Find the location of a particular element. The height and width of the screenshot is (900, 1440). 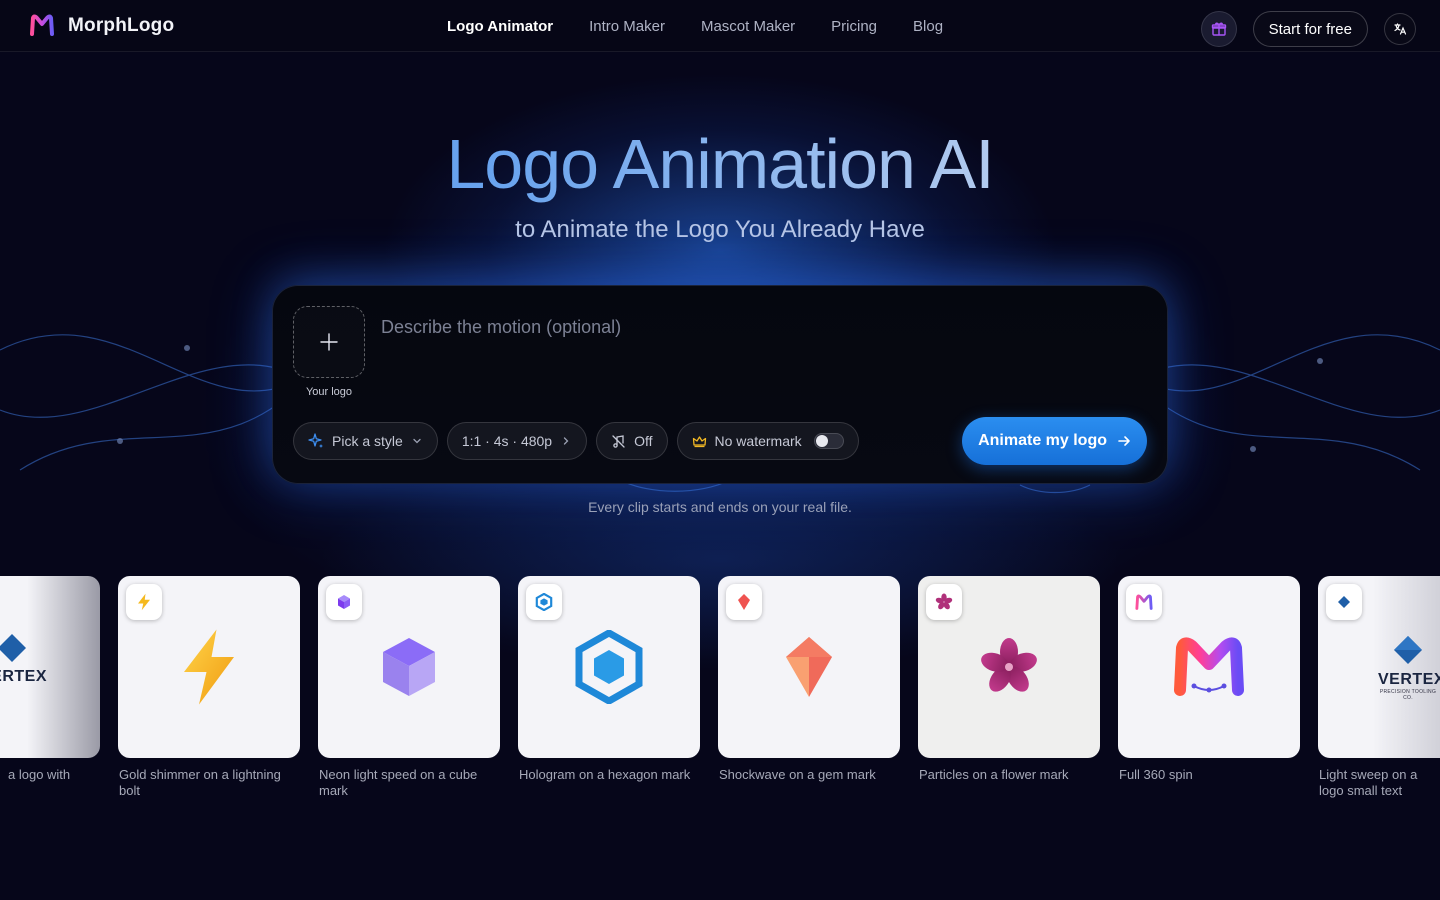

music-off-icon is located at coordinates (618, 441).